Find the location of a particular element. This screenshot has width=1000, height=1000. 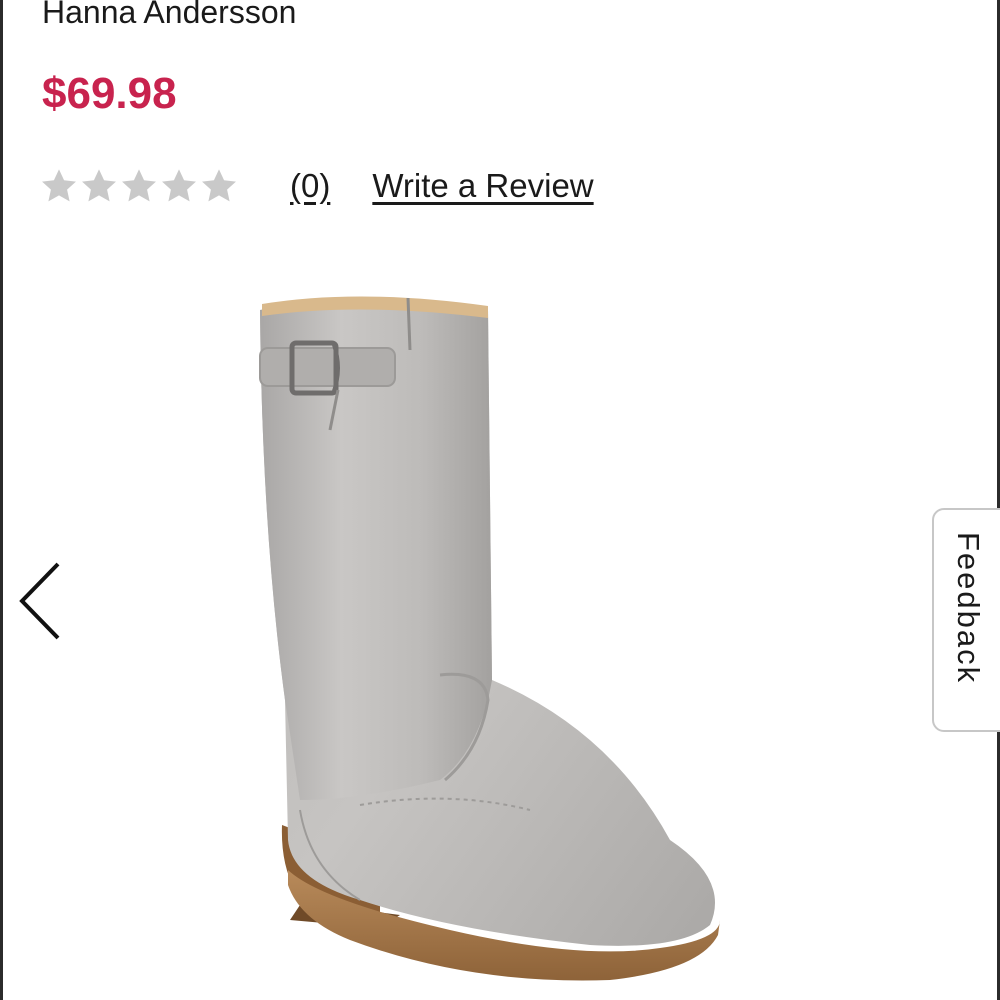

review-count-link: (0) is located at coordinates (310, 186).